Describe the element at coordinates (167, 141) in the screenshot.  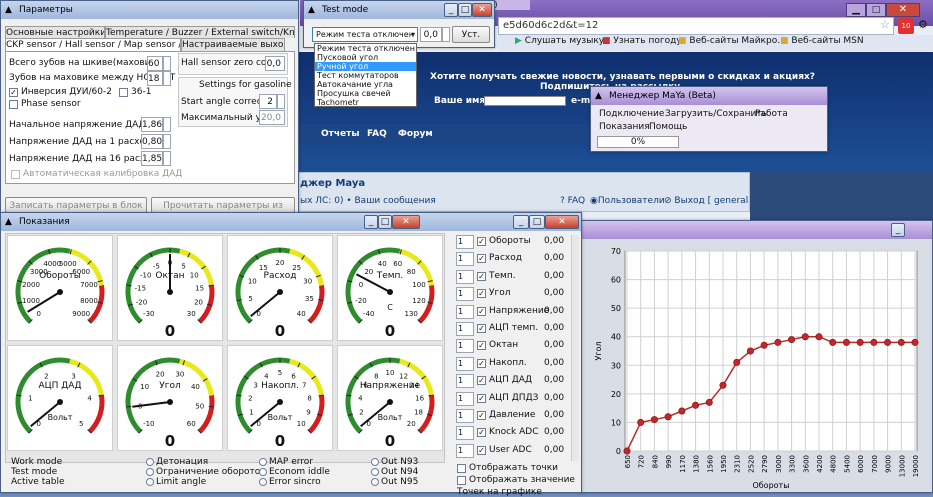
I see `voltage-1-spinner` at that location.